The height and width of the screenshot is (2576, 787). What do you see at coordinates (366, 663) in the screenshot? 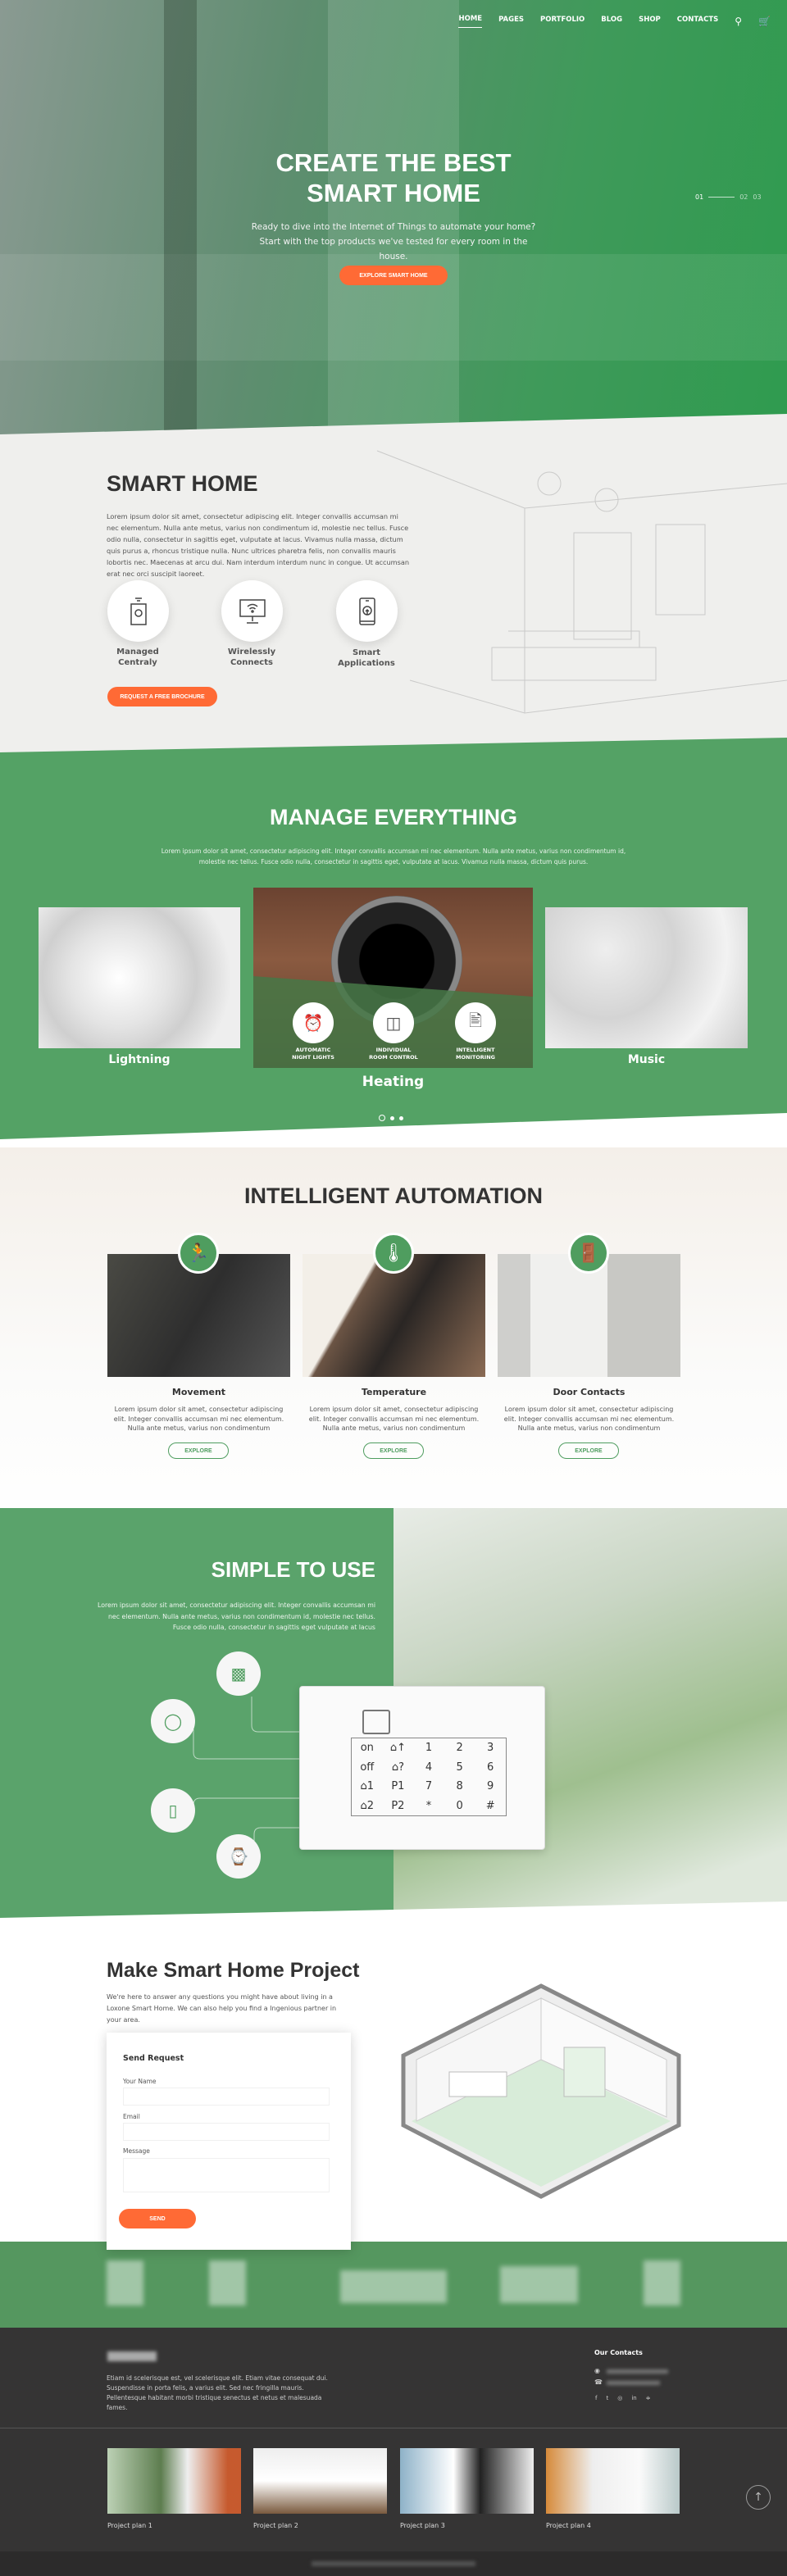
I see `feature-label-line2: Applications` at bounding box center [366, 663].